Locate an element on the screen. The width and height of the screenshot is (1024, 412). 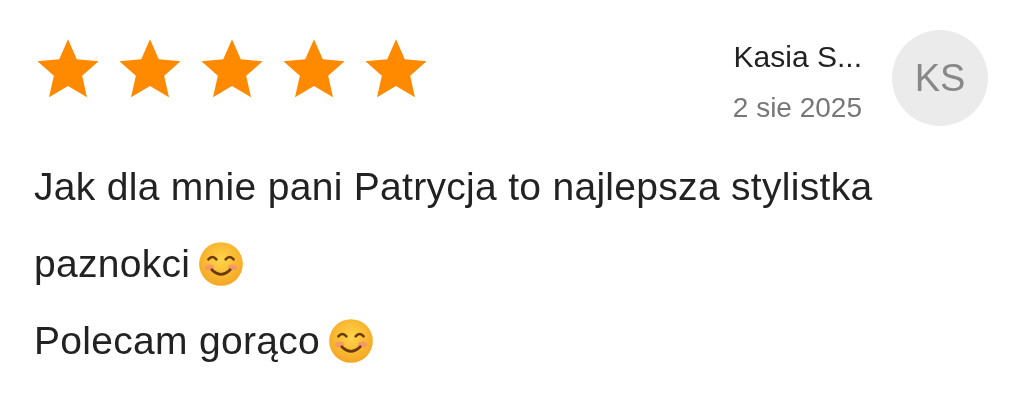
review-text: Polecam gorąco is located at coordinates (177, 340).